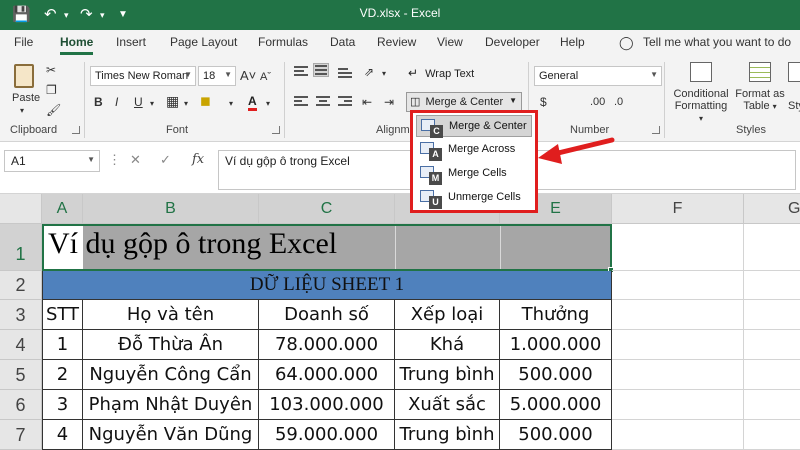 The image size is (800, 450). I want to click on merge-center-button: ◫ Merge & Center ▼, so click(464, 102).